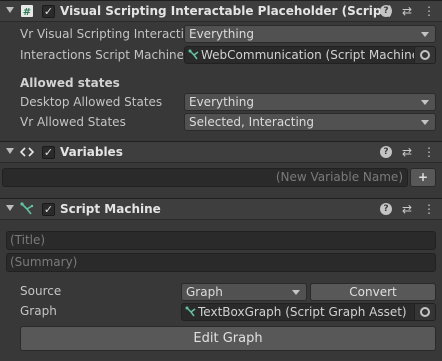  What do you see at coordinates (91, 102) in the screenshot?
I see `field-label-desktop-allowed-states: Desktop Allowed States` at bounding box center [91, 102].